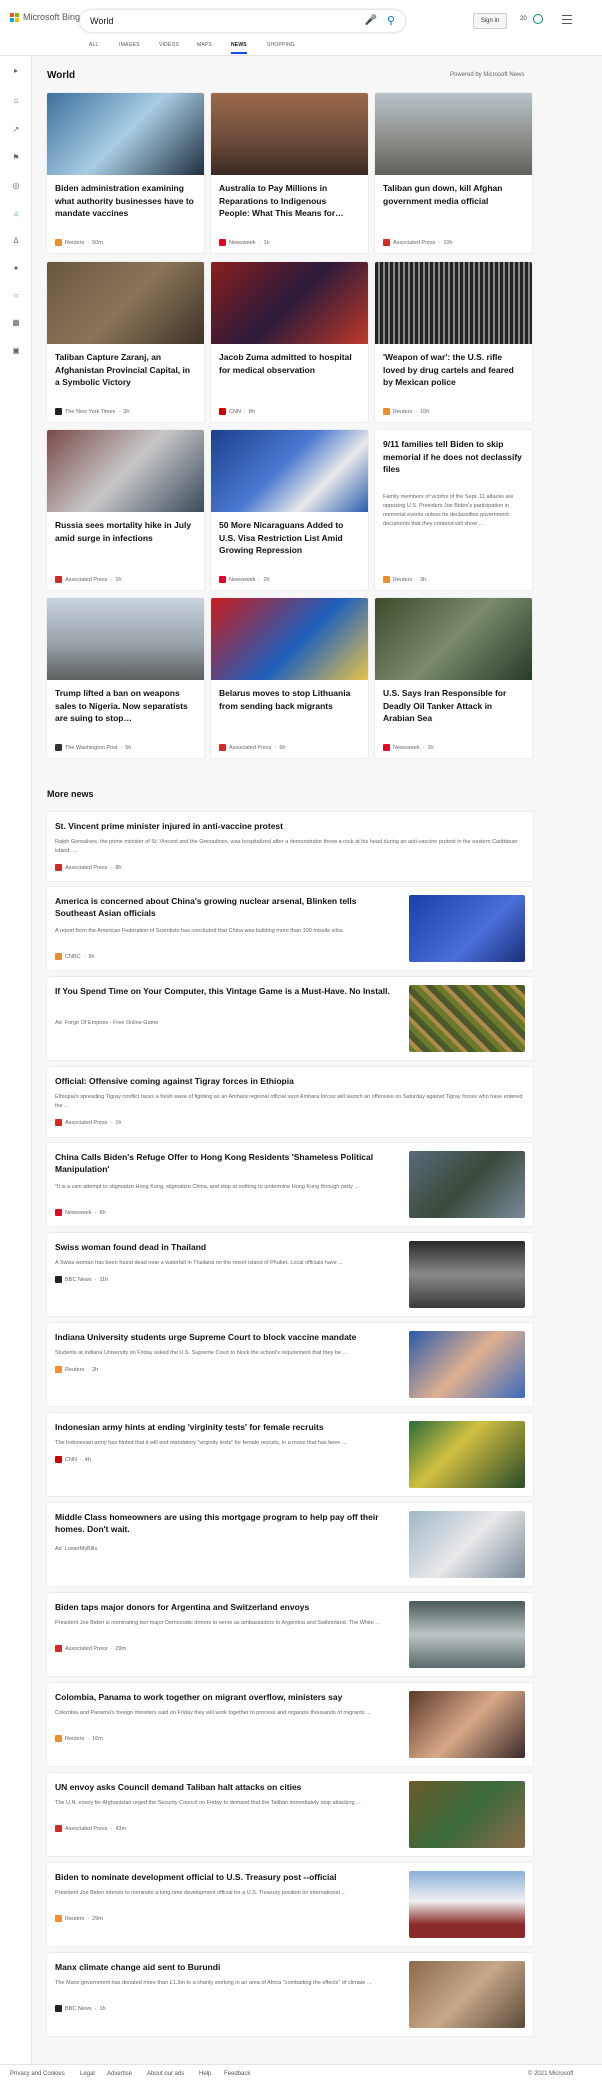 This screenshot has height=2083, width=602. Describe the element at coordinates (301, 46) in the screenshot. I see `scope-tabs: ALL IMAGES VIDEOS MAPS NEWS SHOPPING` at that location.